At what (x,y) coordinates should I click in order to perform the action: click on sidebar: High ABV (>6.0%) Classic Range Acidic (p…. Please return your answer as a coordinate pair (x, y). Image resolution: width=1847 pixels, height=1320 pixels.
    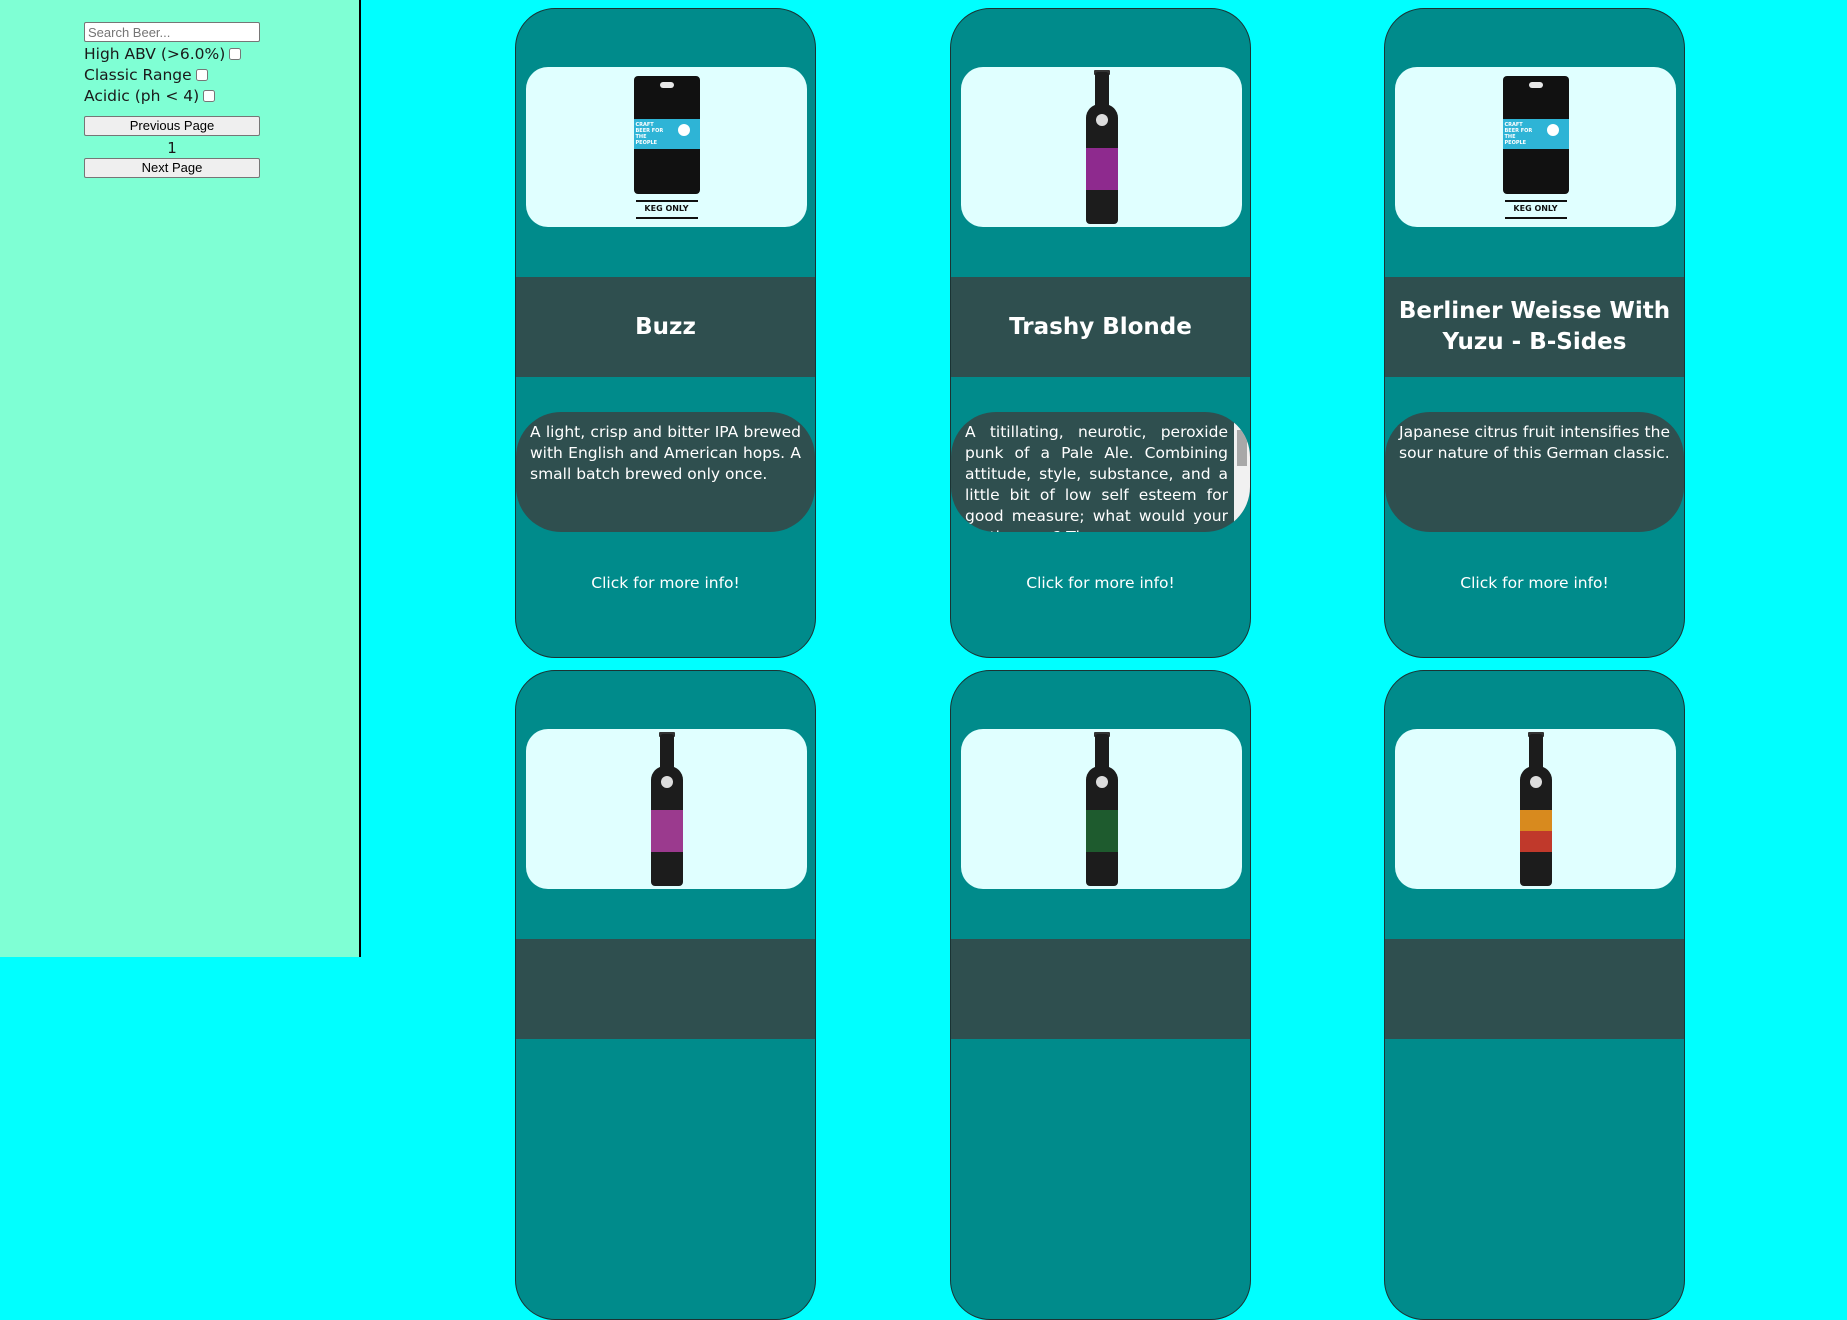
    Looking at the image, I should click on (180, 478).